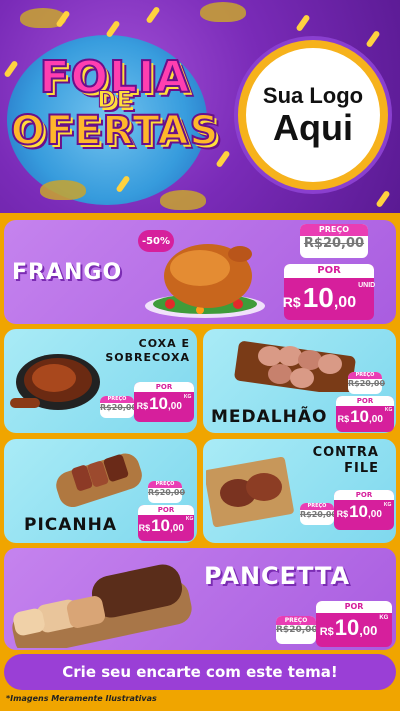 The height and width of the screenshot is (711, 400). I want to click on product-name: PANCETTA, so click(277, 576).